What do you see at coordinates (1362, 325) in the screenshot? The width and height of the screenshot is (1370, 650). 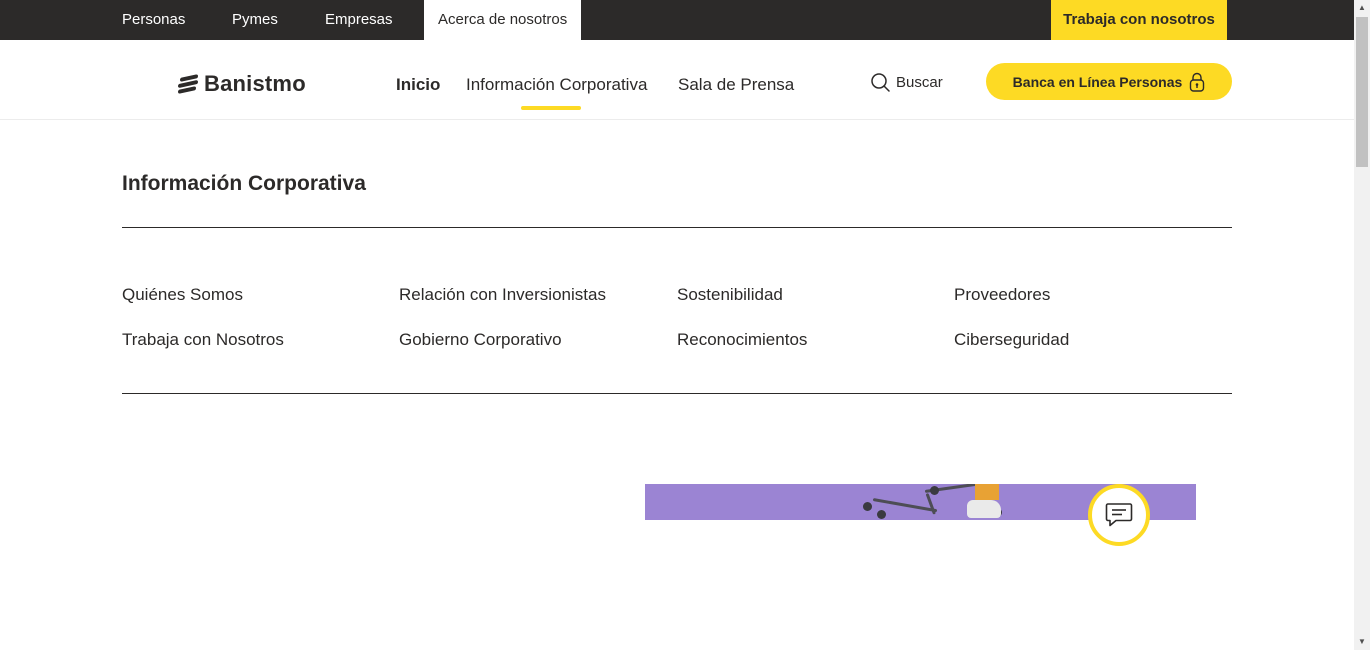 I see `vertical-scrollbar: ▲ ▼` at bounding box center [1362, 325].